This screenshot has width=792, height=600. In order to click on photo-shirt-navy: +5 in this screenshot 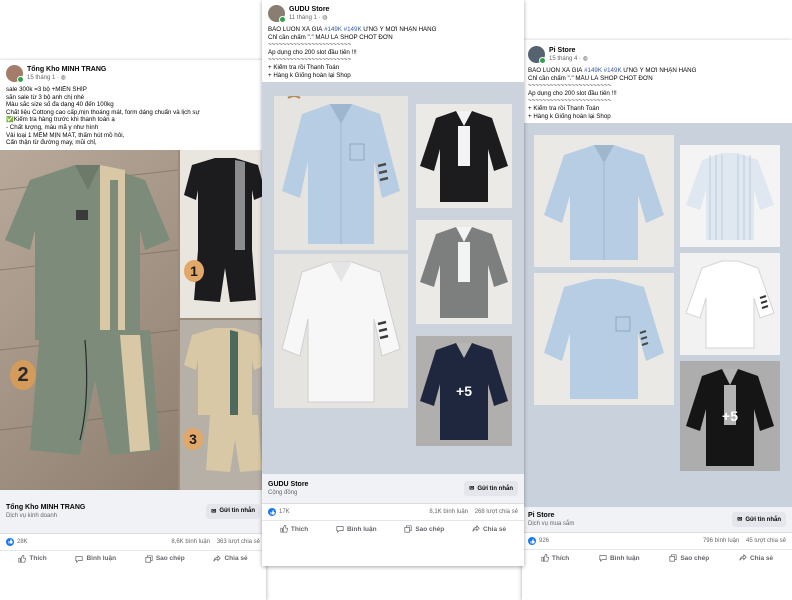, I will do `click(464, 391)`.